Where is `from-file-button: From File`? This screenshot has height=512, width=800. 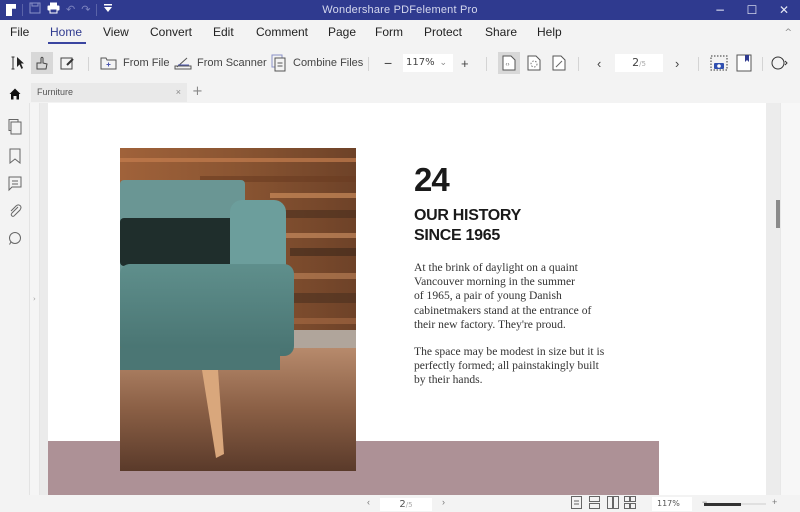
from-file-button: From File is located at coordinates (133, 63).